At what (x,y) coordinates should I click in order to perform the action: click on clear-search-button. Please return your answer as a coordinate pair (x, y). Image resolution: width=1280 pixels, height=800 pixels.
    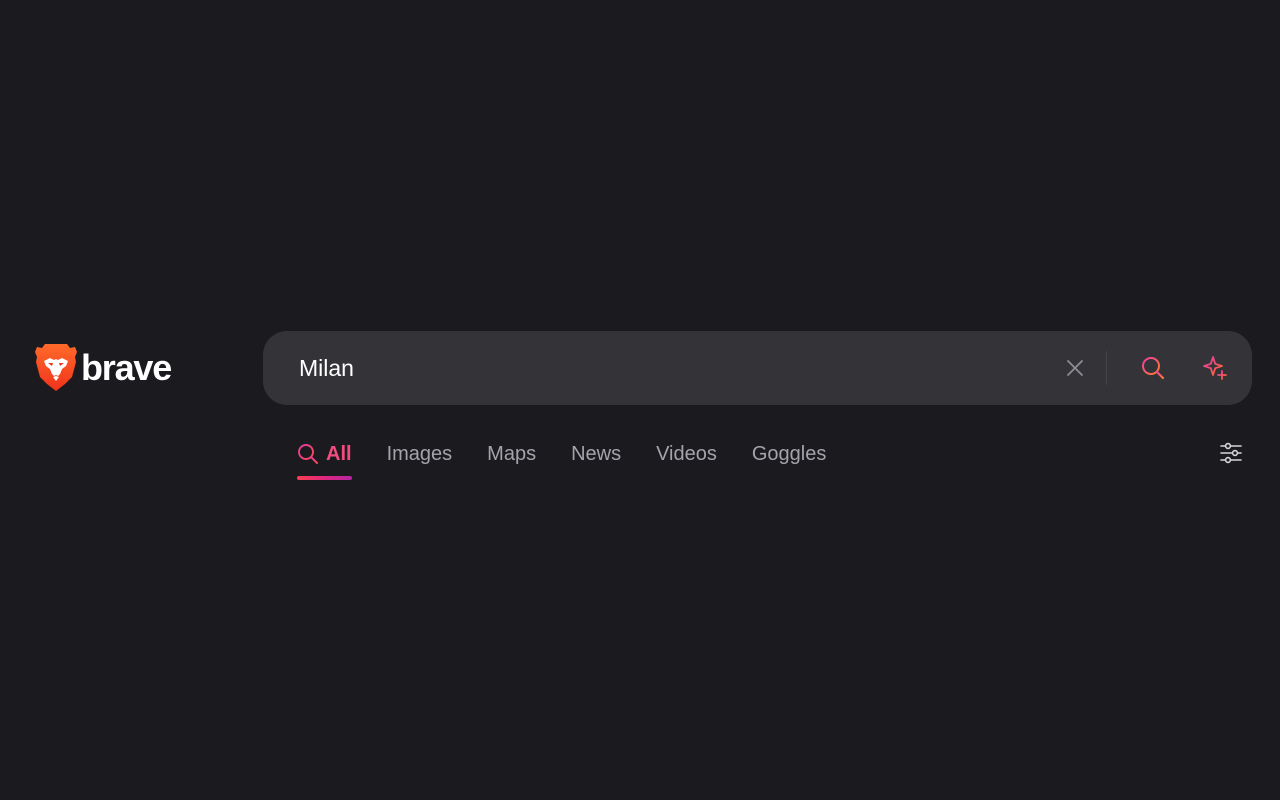
    Looking at the image, I should click on (1075, 368).